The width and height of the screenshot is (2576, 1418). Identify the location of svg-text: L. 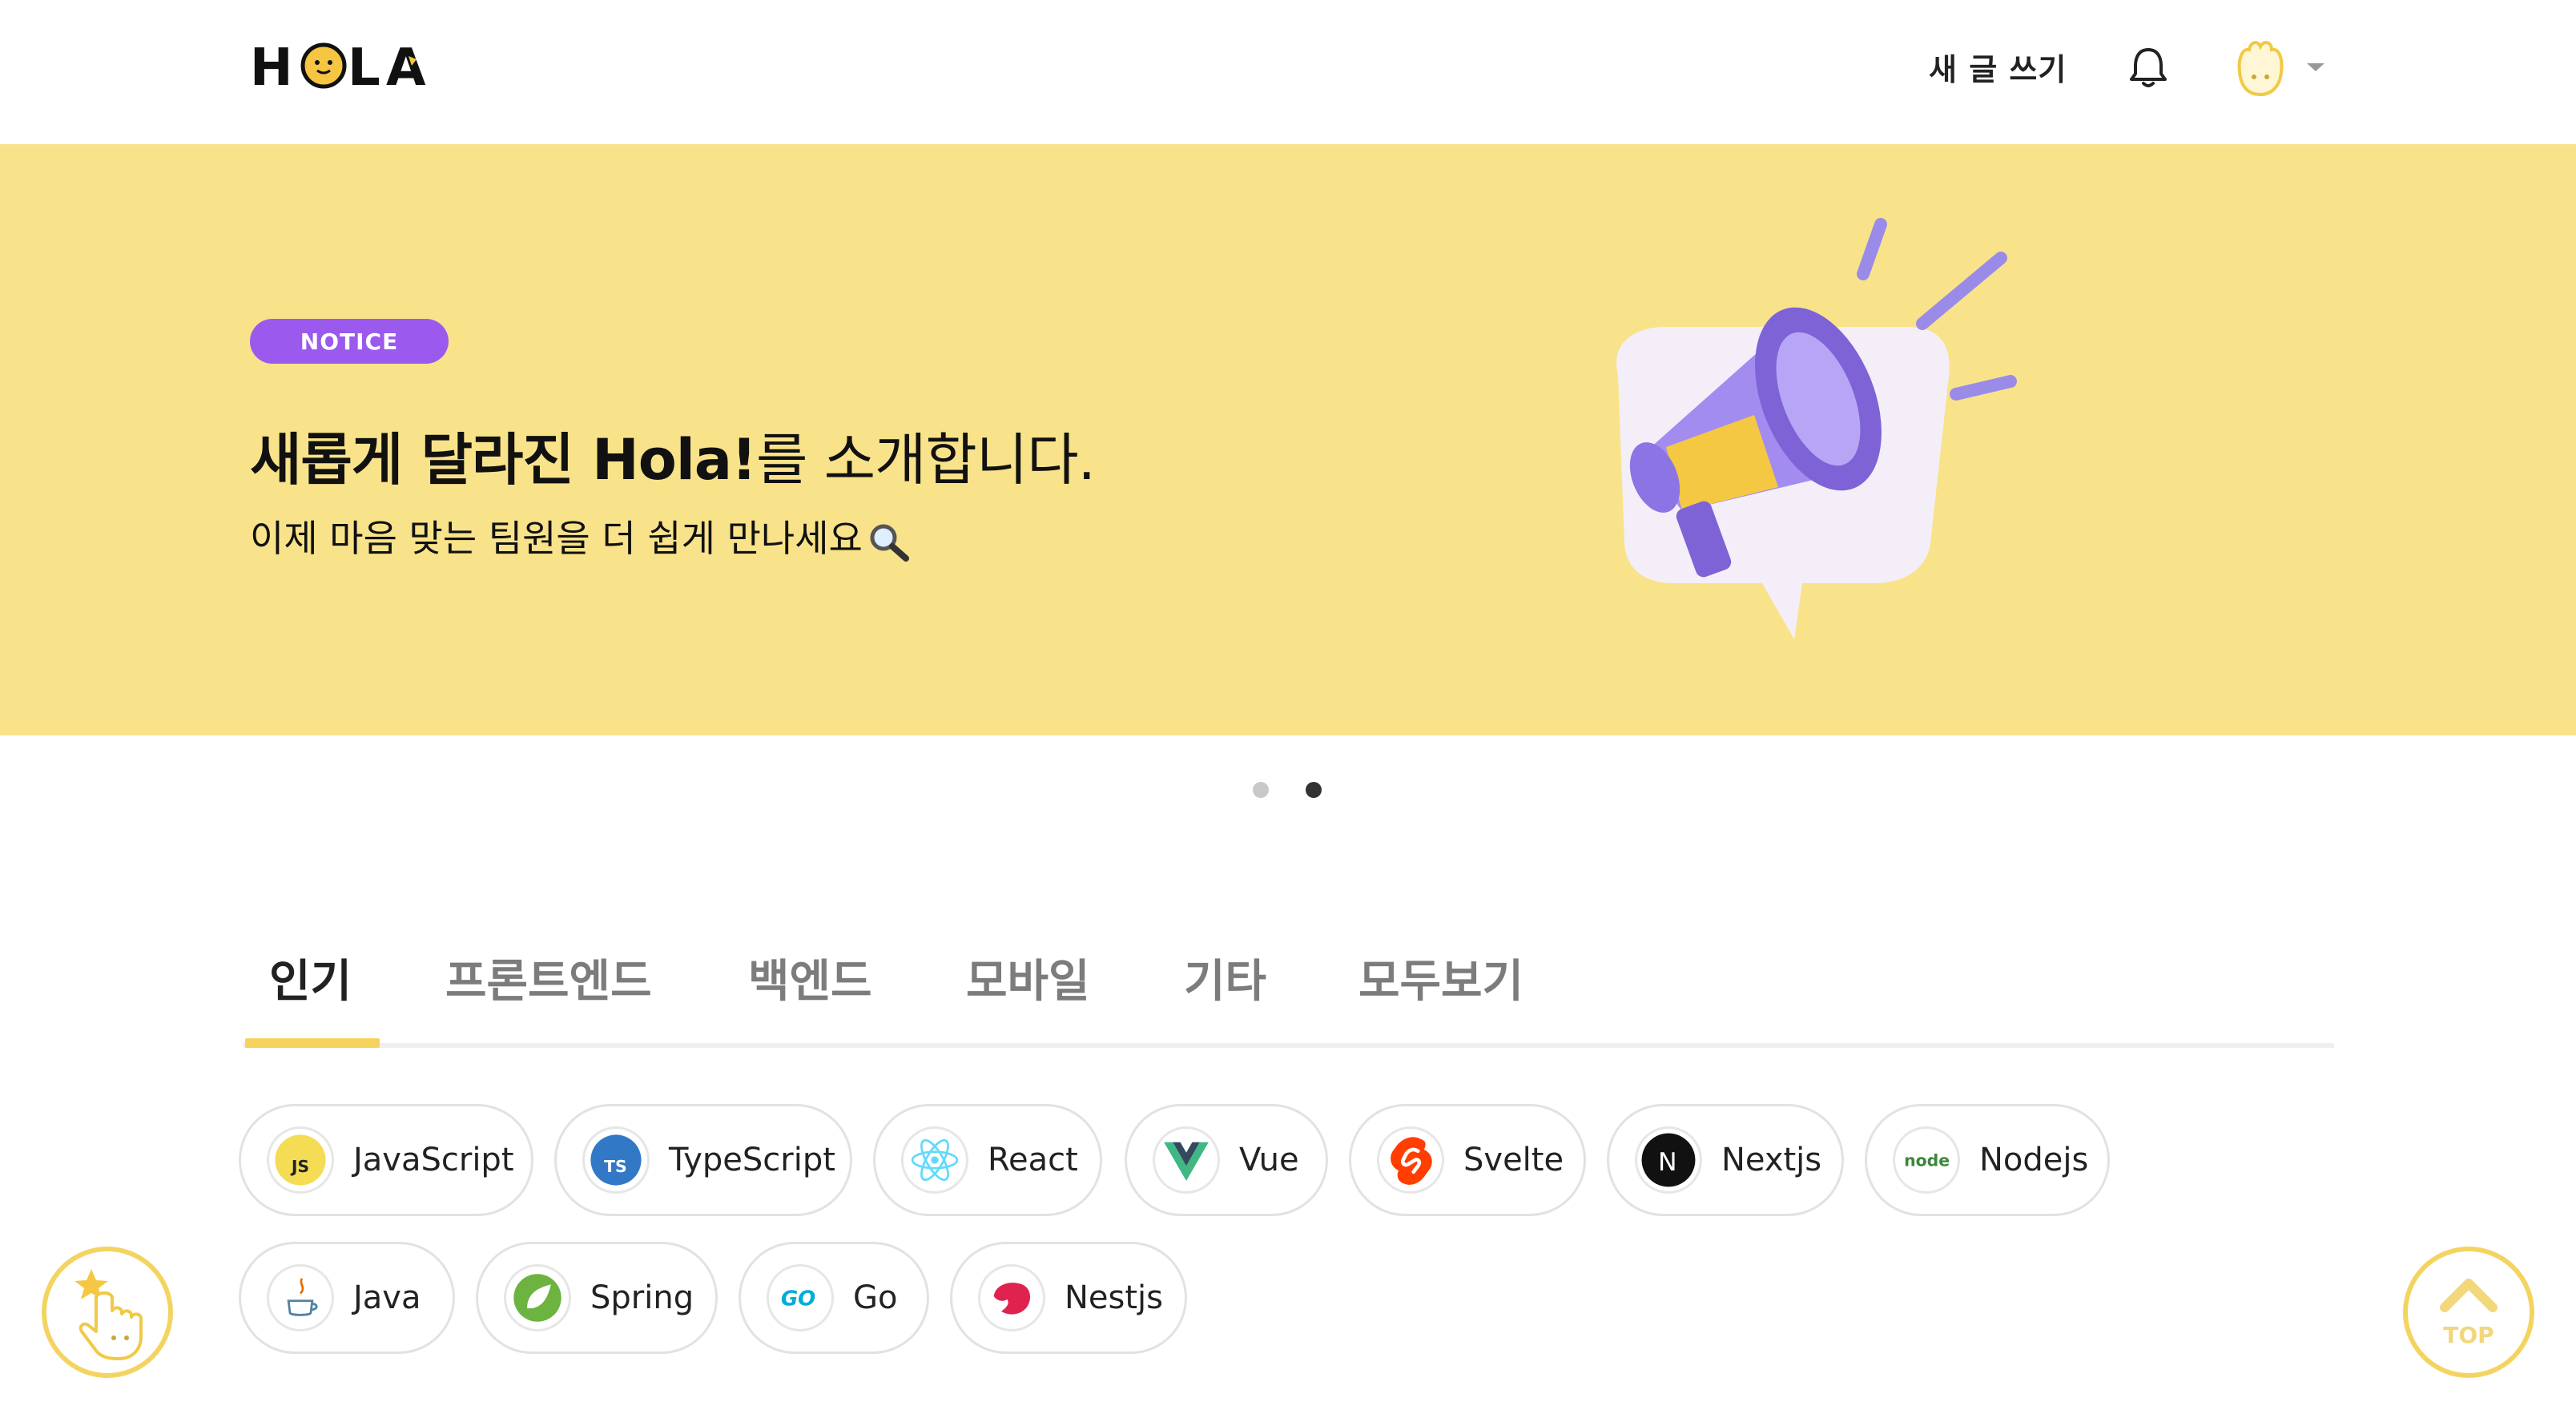
(364, 65).